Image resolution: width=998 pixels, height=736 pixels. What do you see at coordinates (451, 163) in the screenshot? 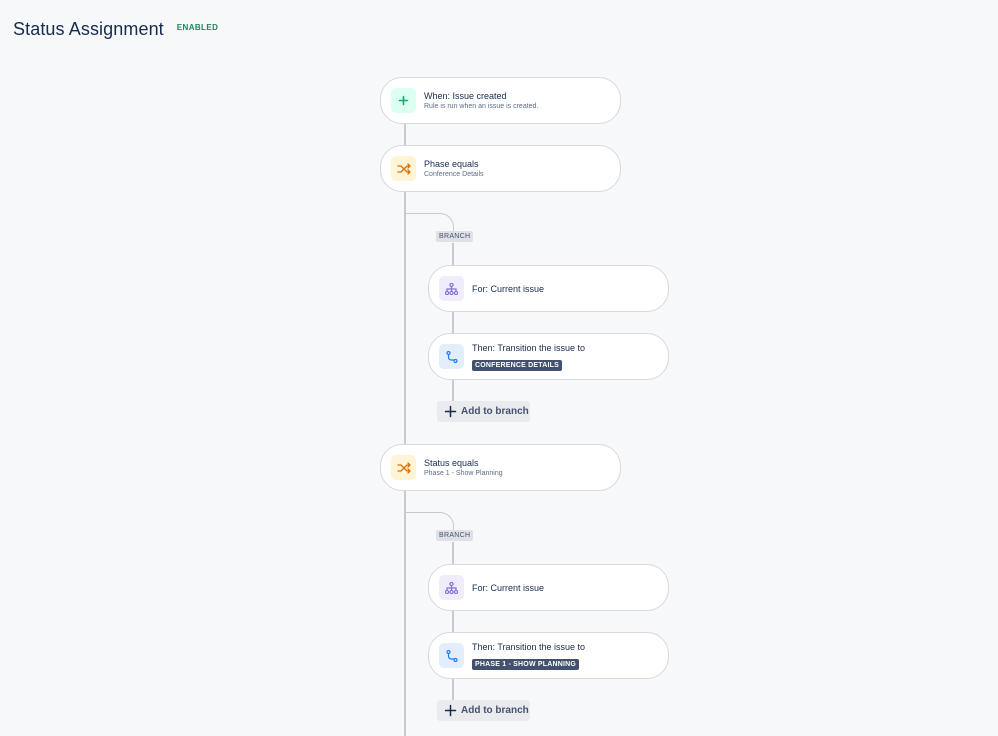
I see `condition-title: Phase equals` at bounding box center [451, 163].